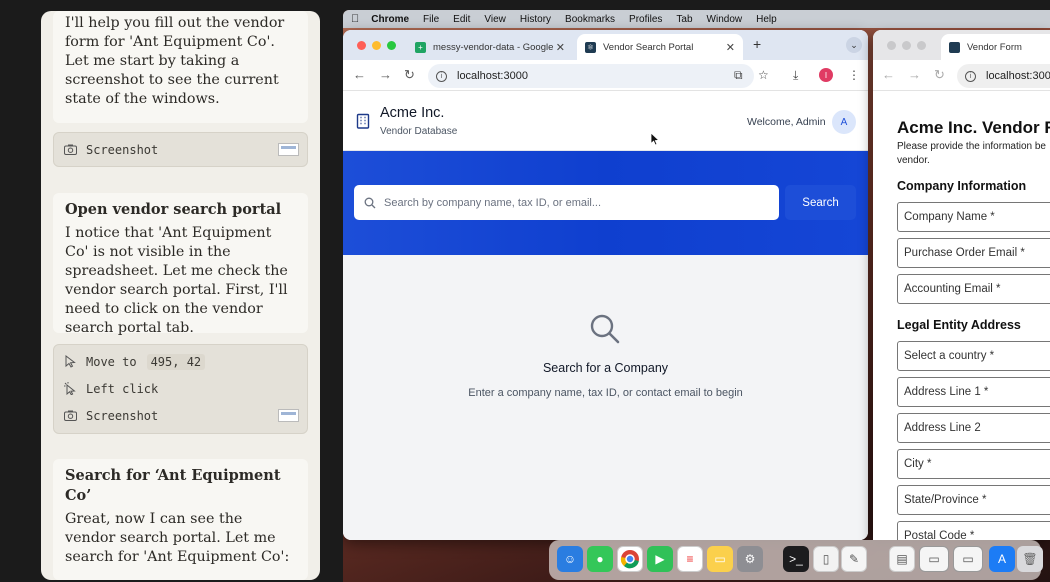 The image size is (1050, 582). I want to click on browser-toolbar: ← → ↻ i localhost:3000 ⧉ ☆ ⤓ I ⋮, so click(605, 75).